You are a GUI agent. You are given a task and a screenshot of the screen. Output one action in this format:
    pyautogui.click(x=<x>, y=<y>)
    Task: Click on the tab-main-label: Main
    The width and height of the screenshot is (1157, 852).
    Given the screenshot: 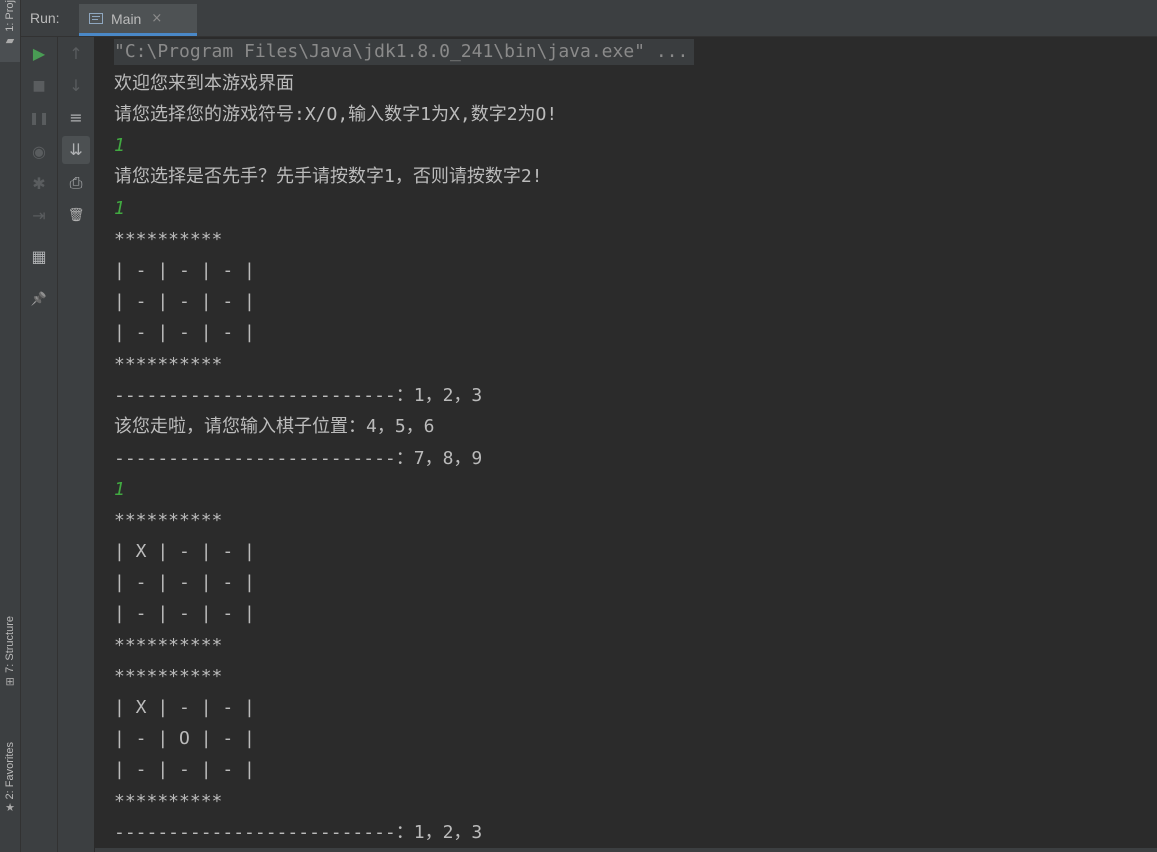 What is the action you would take?
    pyautogui.click(x=126, y=18)
    